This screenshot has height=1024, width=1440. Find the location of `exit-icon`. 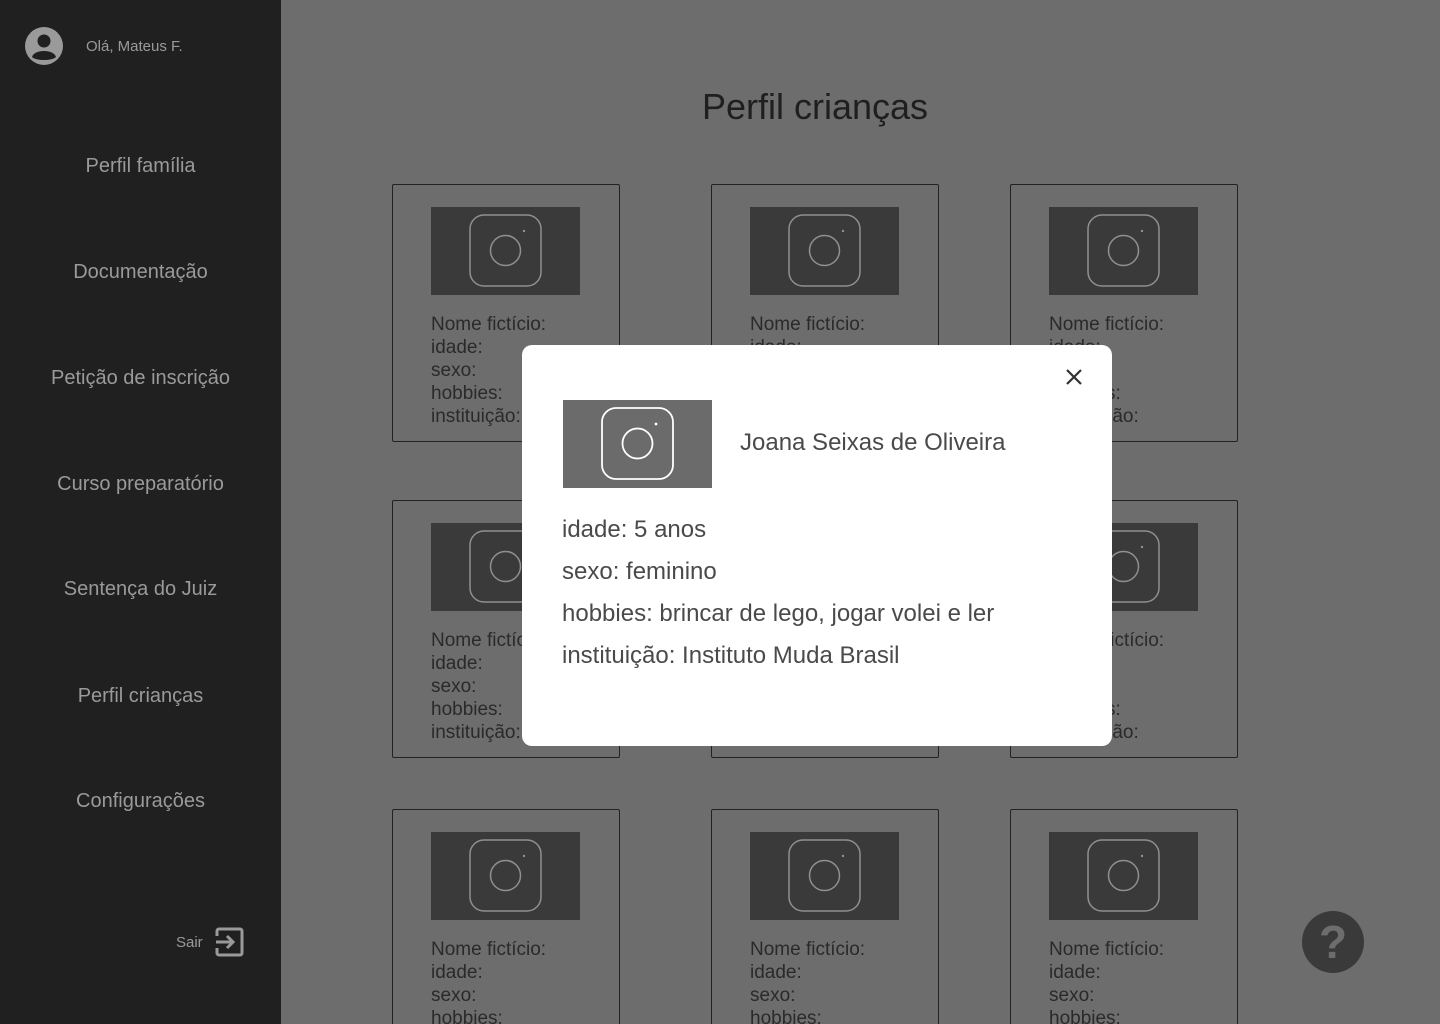

exit-icon is located at coordinates (229, 942).